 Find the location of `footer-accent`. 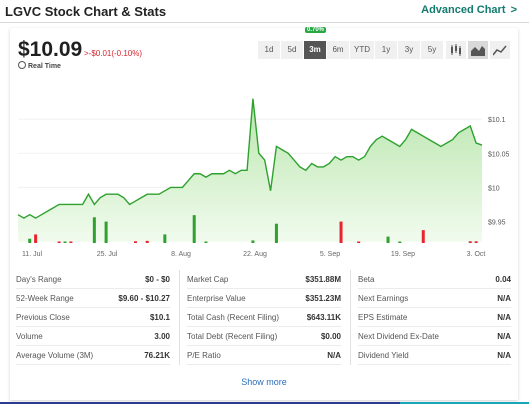

footer-accent is located at coordinates (464, 403).